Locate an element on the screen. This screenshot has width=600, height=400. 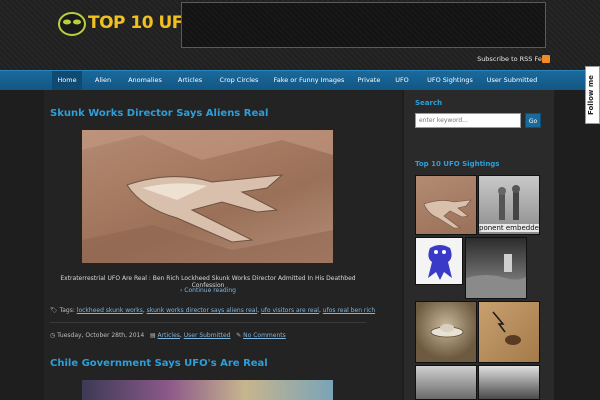
nav-item-private: Private is located at coordinates (369, 80).